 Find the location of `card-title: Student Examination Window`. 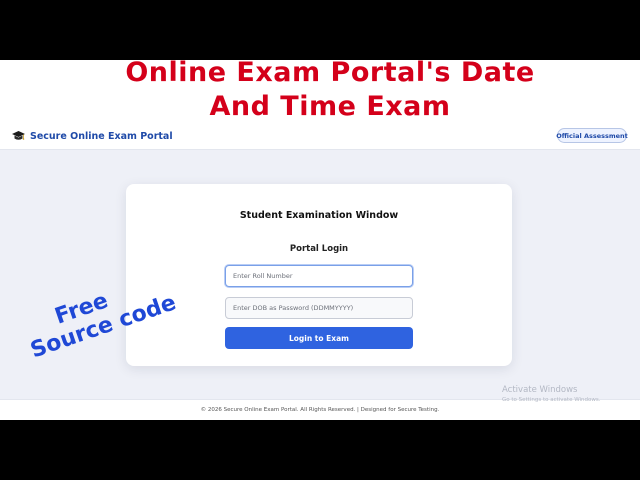

card-title: Student Examination Window is located at coordinates (319, 215).